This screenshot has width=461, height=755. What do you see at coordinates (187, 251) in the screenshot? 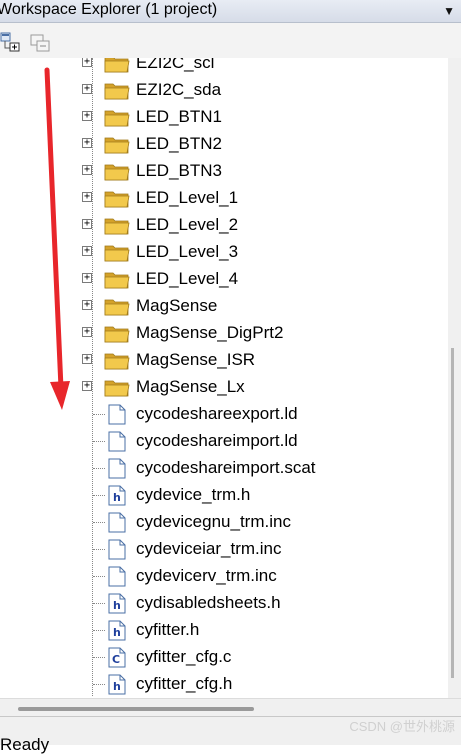
I see `tree-item-label: LED_Level_3` at bounding box center [187, 251].